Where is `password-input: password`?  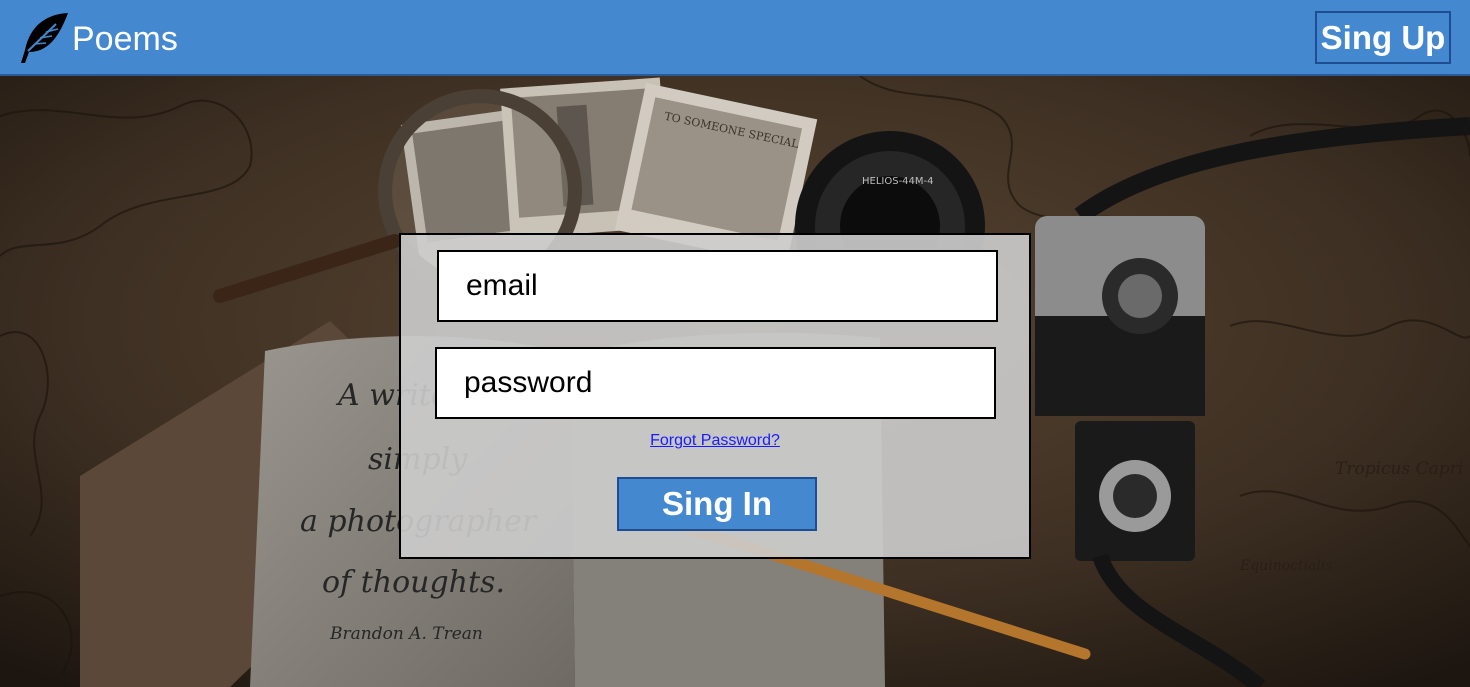 password-input: password is located at coordinates (715, 383).